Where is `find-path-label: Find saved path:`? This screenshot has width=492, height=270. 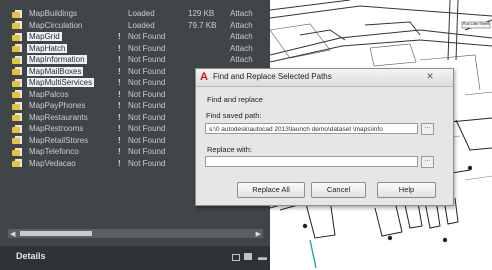 find-path-label: Find saved path: is located at coordinates (234, 115).